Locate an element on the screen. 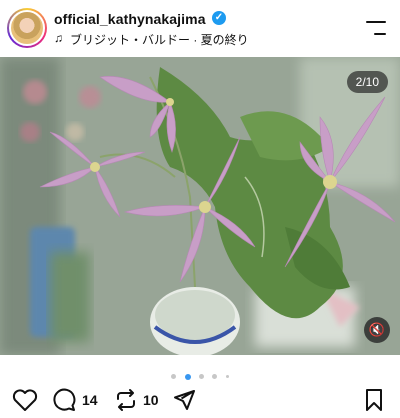 Image resolution: width=400 pixels, height=418 pixels. username: official_kathynakajima is located at coordinates (130, 19).